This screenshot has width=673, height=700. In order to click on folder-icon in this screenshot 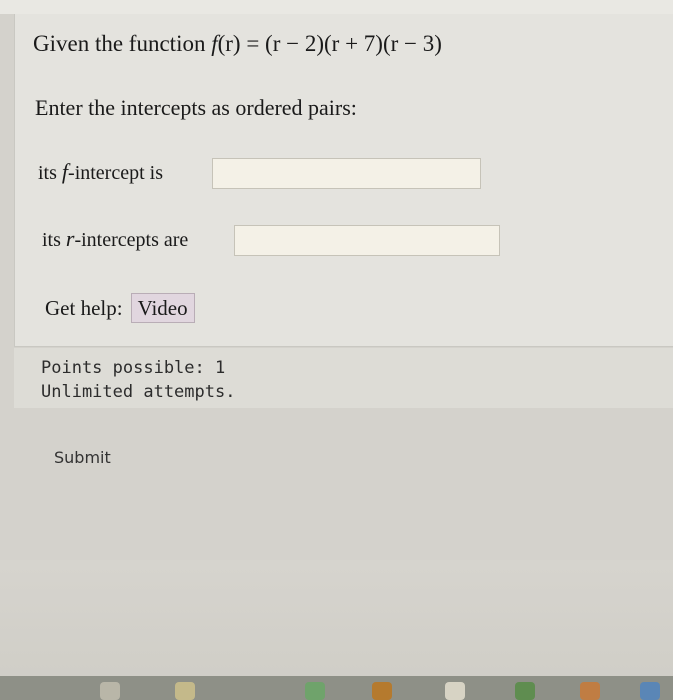, I will do `click(185, 691)`.